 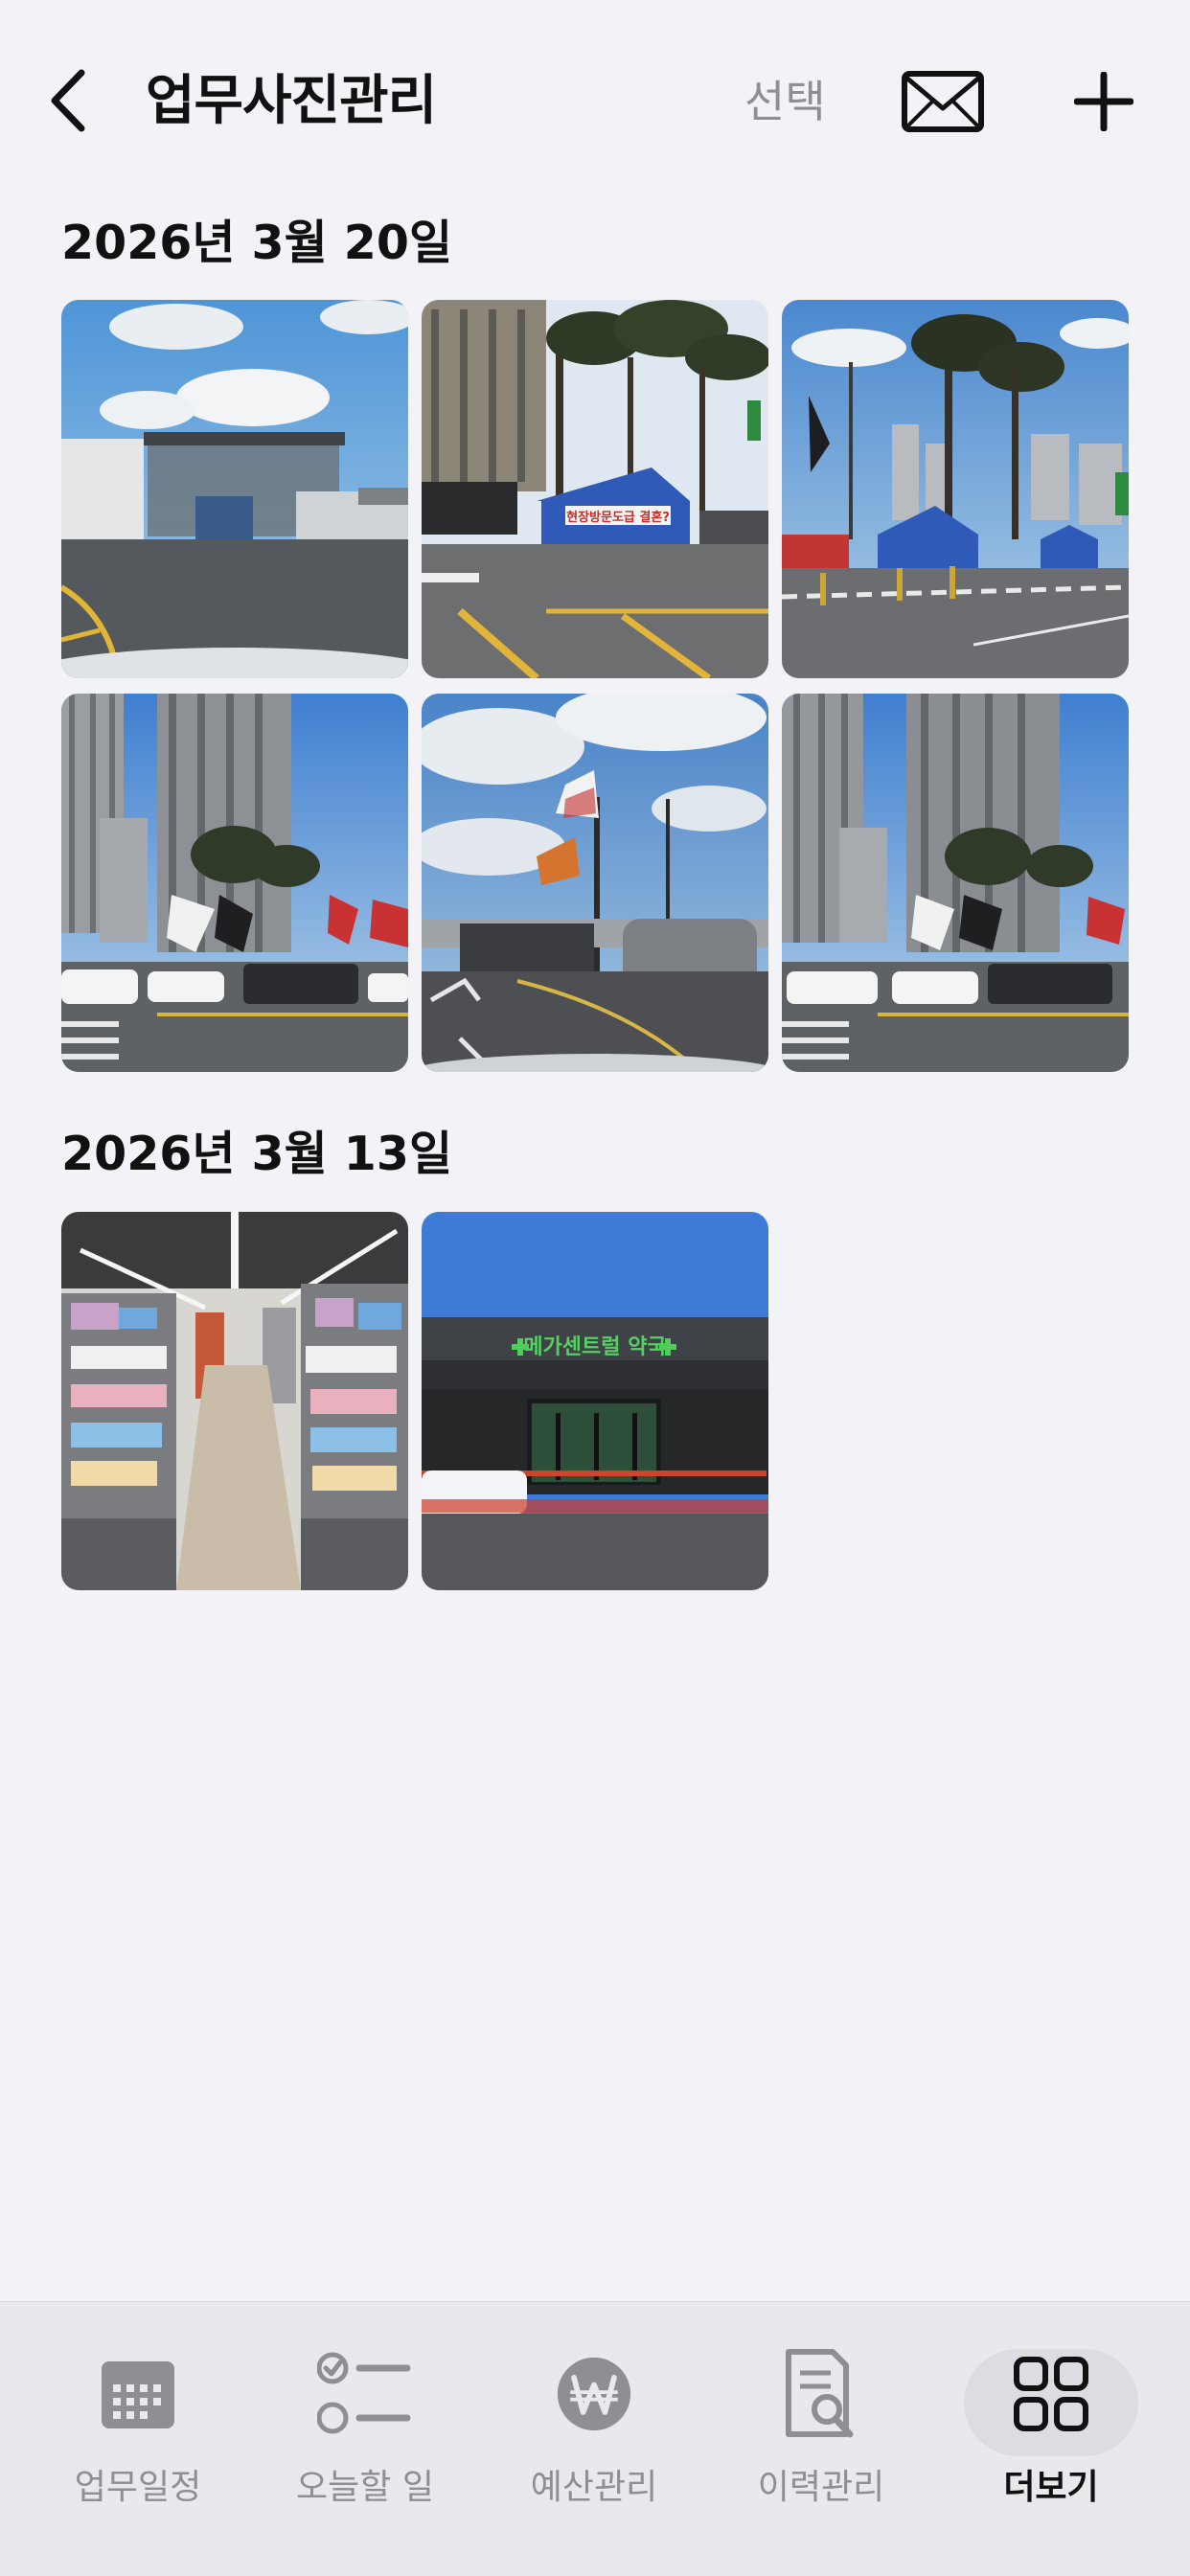 What do you see at coordinates (365, 2394) in the screenshot?
I see `checklist-icon` at bounding box center [365, 2394].